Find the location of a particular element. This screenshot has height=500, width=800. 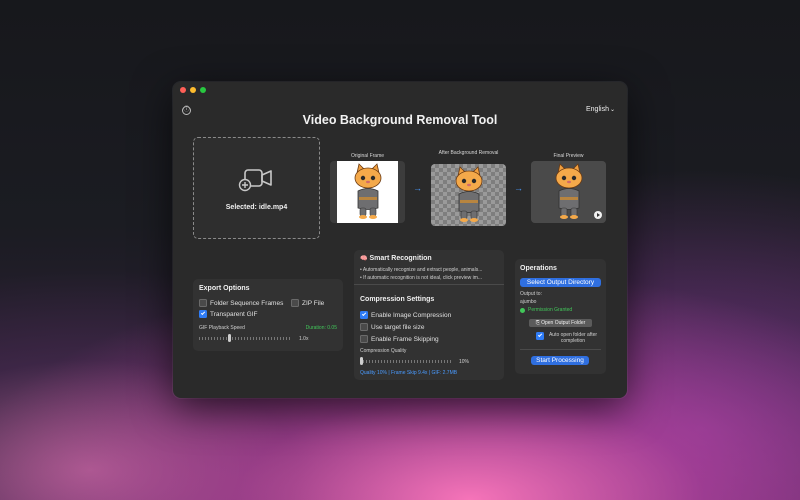

folder-frames-label: Folder Sequence Frames is located at coordinates (247, 303).